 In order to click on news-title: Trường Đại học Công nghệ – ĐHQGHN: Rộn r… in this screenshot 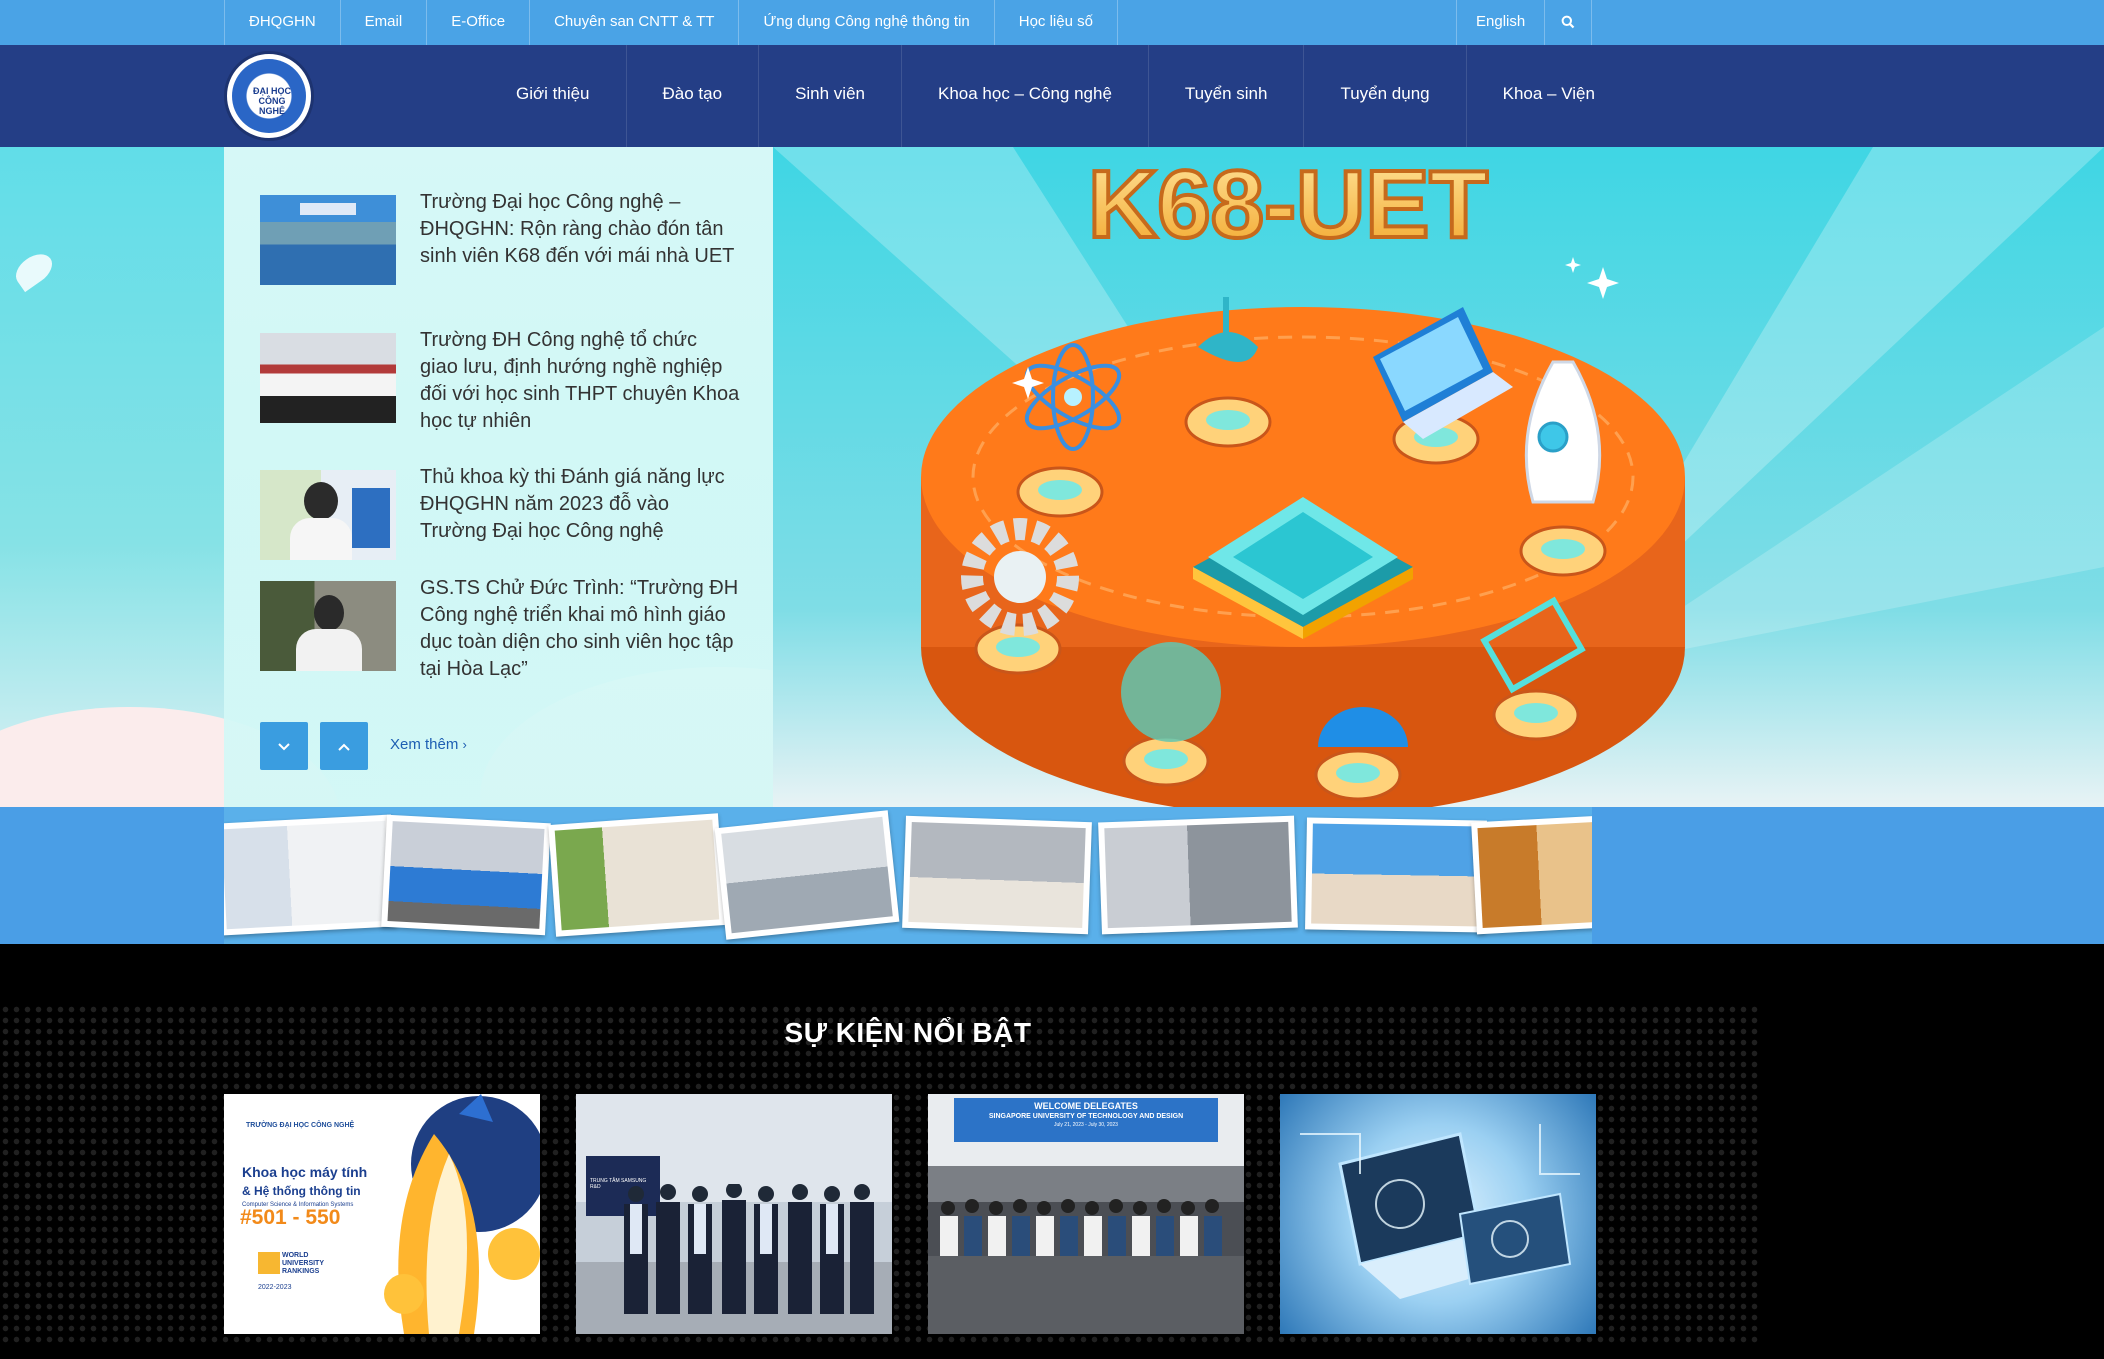, I will do `click(580, 237)`.